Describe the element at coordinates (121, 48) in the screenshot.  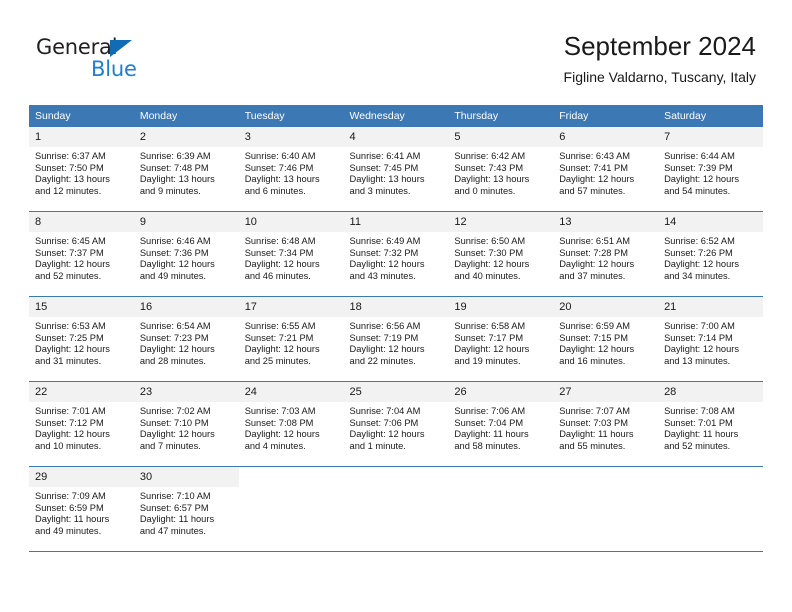
I see `brand-triangle-icon` at that location.